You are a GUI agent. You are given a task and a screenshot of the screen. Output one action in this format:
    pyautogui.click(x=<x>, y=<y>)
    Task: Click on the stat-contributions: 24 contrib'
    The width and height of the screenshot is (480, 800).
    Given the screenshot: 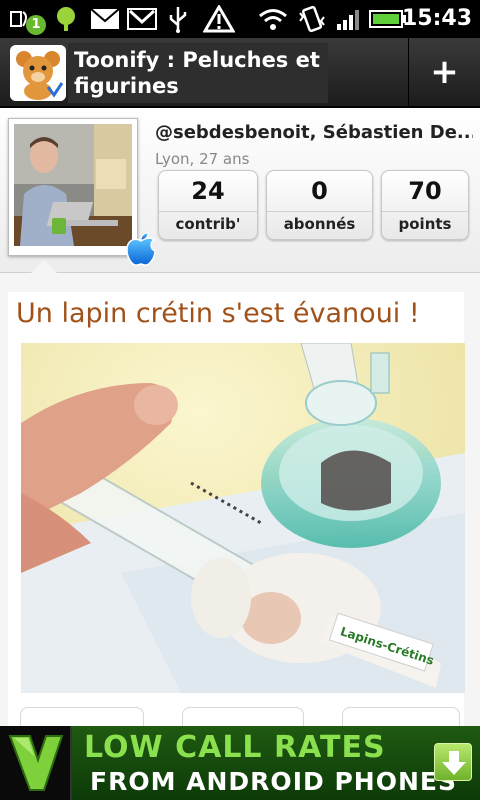 What is the action you would take?
    pyautogui.click(x=208, y=205)
    